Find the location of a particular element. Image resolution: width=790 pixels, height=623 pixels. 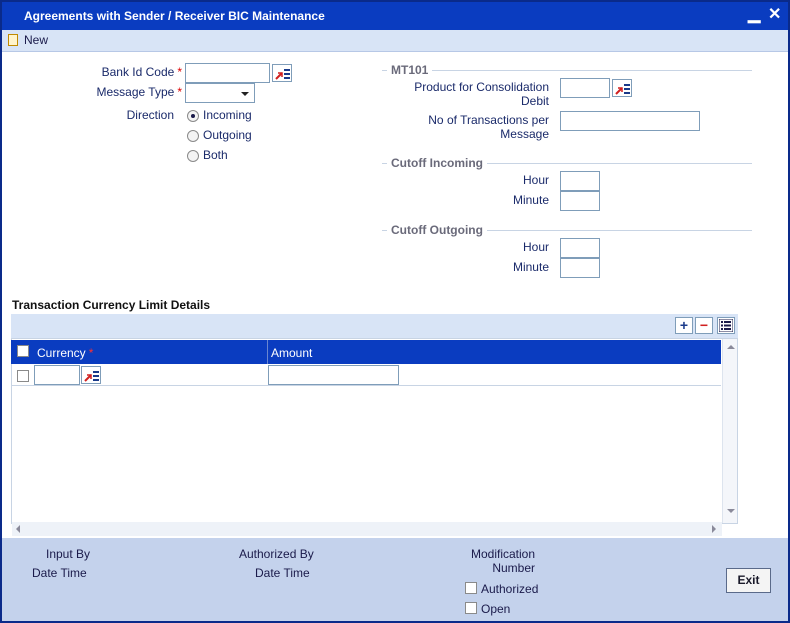

bank-id-code-lov-button is located at coordinates (282, 73).